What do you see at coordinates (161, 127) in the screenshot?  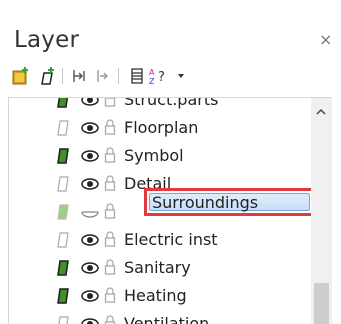 I see `layer-name: Floorplan` at bounding box center [161, 127].